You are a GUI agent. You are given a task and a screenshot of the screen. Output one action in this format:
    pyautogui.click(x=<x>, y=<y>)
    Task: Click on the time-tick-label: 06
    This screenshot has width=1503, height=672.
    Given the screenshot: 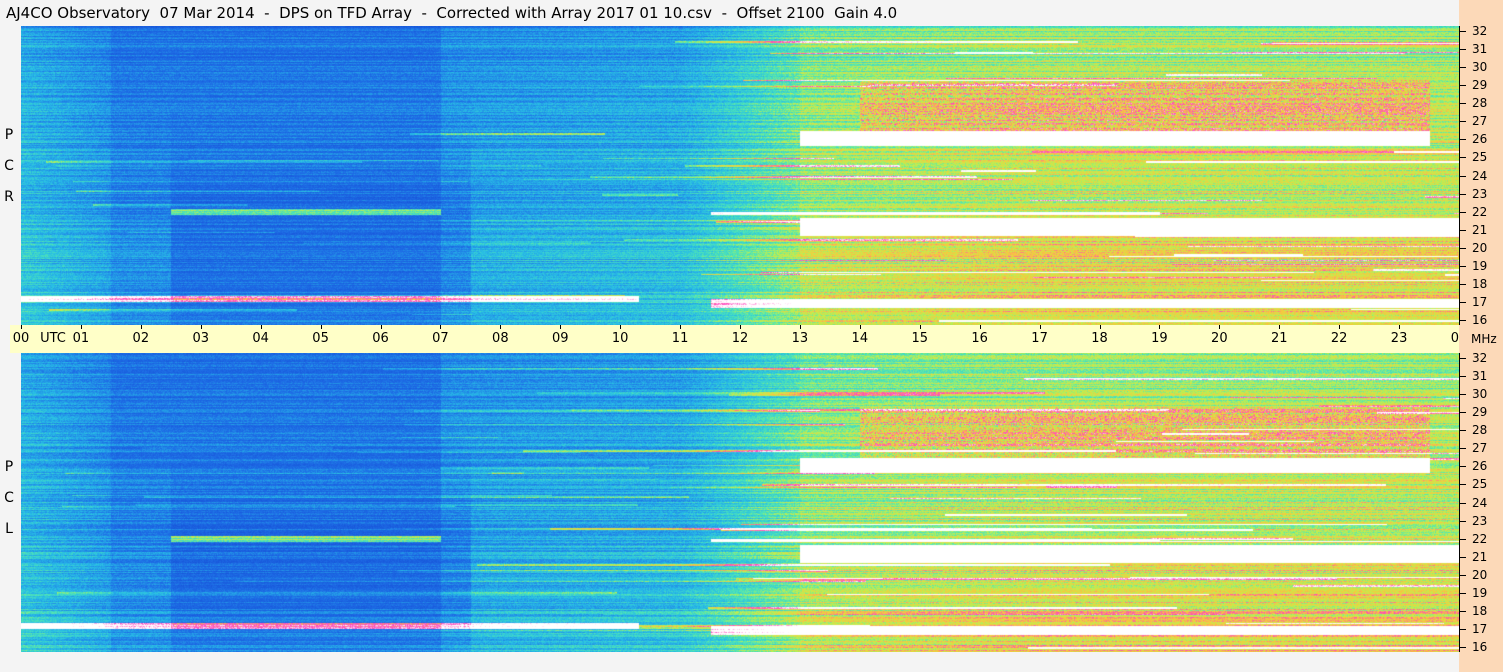 What is the action you would take?
    pyautogui.click(x=380, y=338)
    